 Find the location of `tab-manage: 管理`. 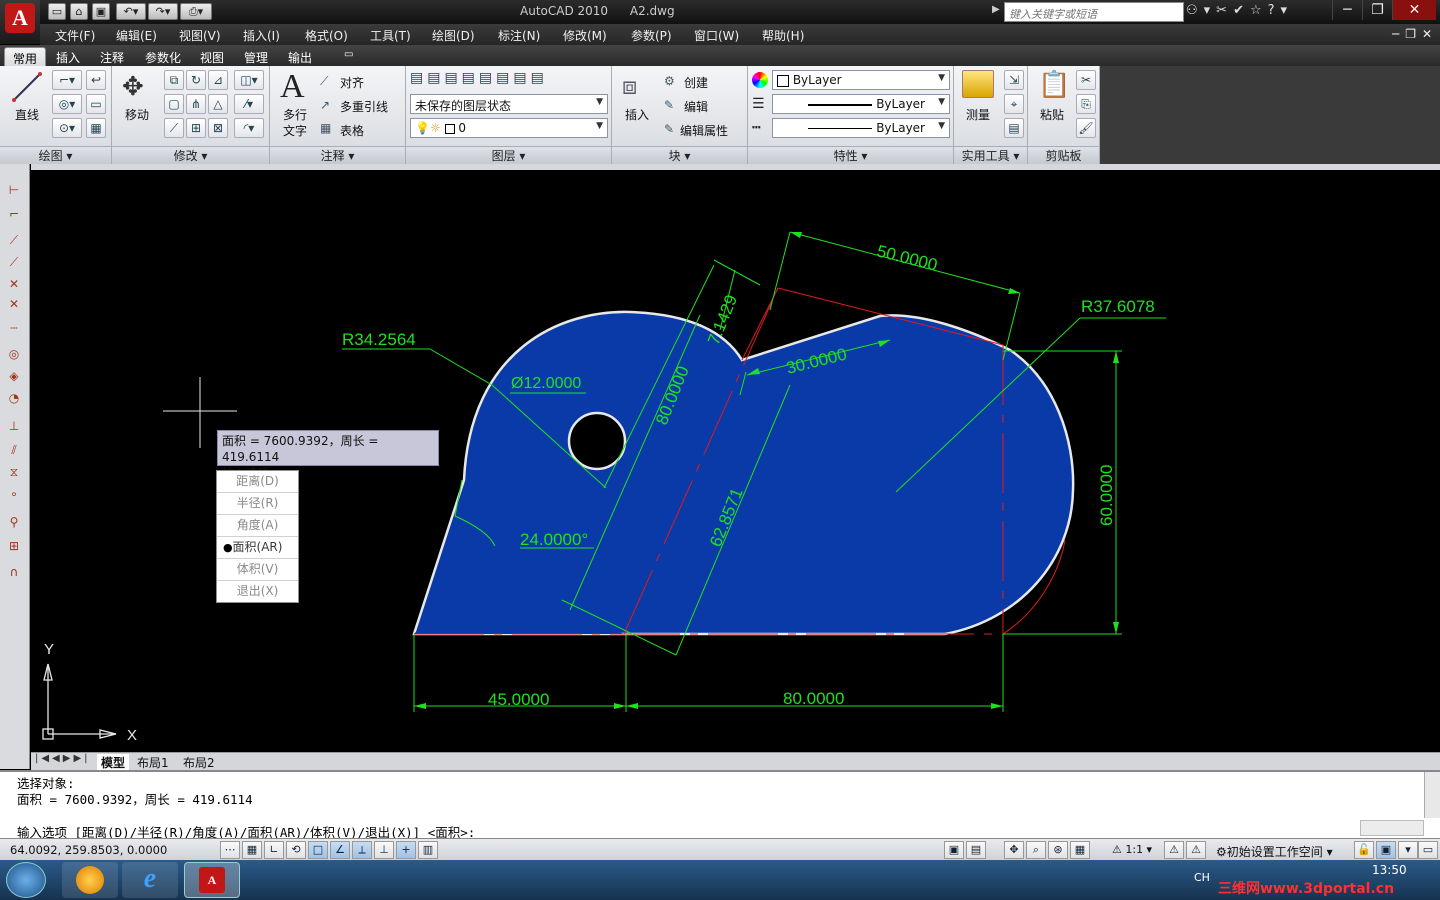

tab-manage: 管理 is located at coordinates (256, 56).